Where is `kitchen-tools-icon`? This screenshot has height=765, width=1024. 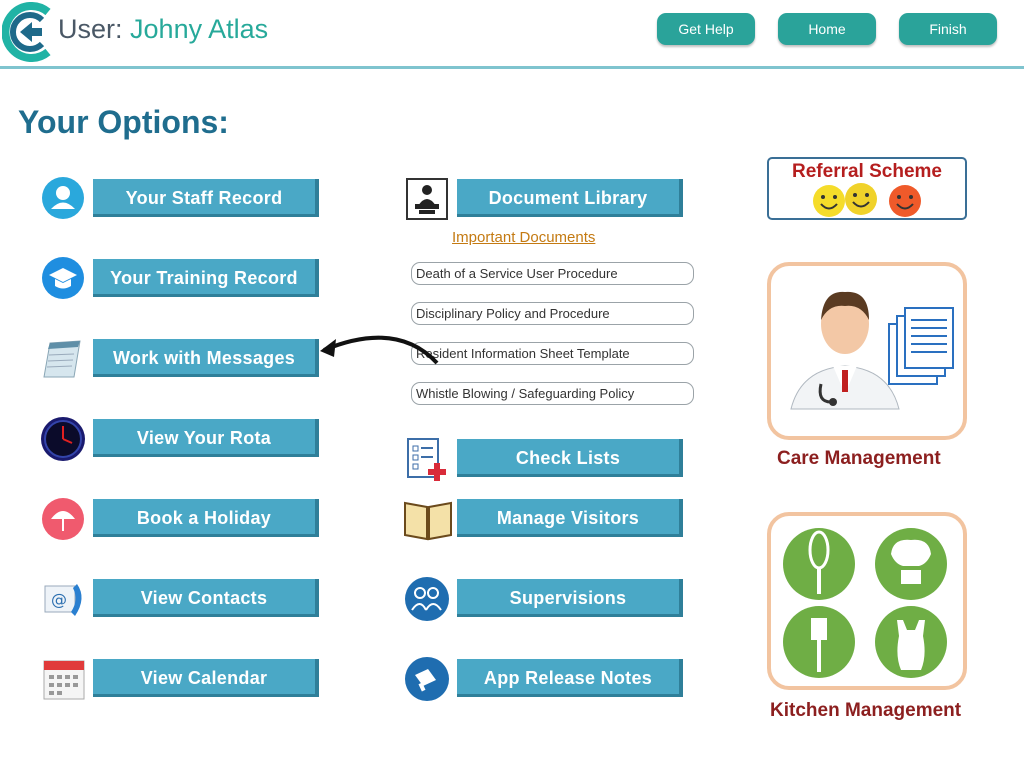
kitchen-tools-icon is located at coordinates (865, 603).